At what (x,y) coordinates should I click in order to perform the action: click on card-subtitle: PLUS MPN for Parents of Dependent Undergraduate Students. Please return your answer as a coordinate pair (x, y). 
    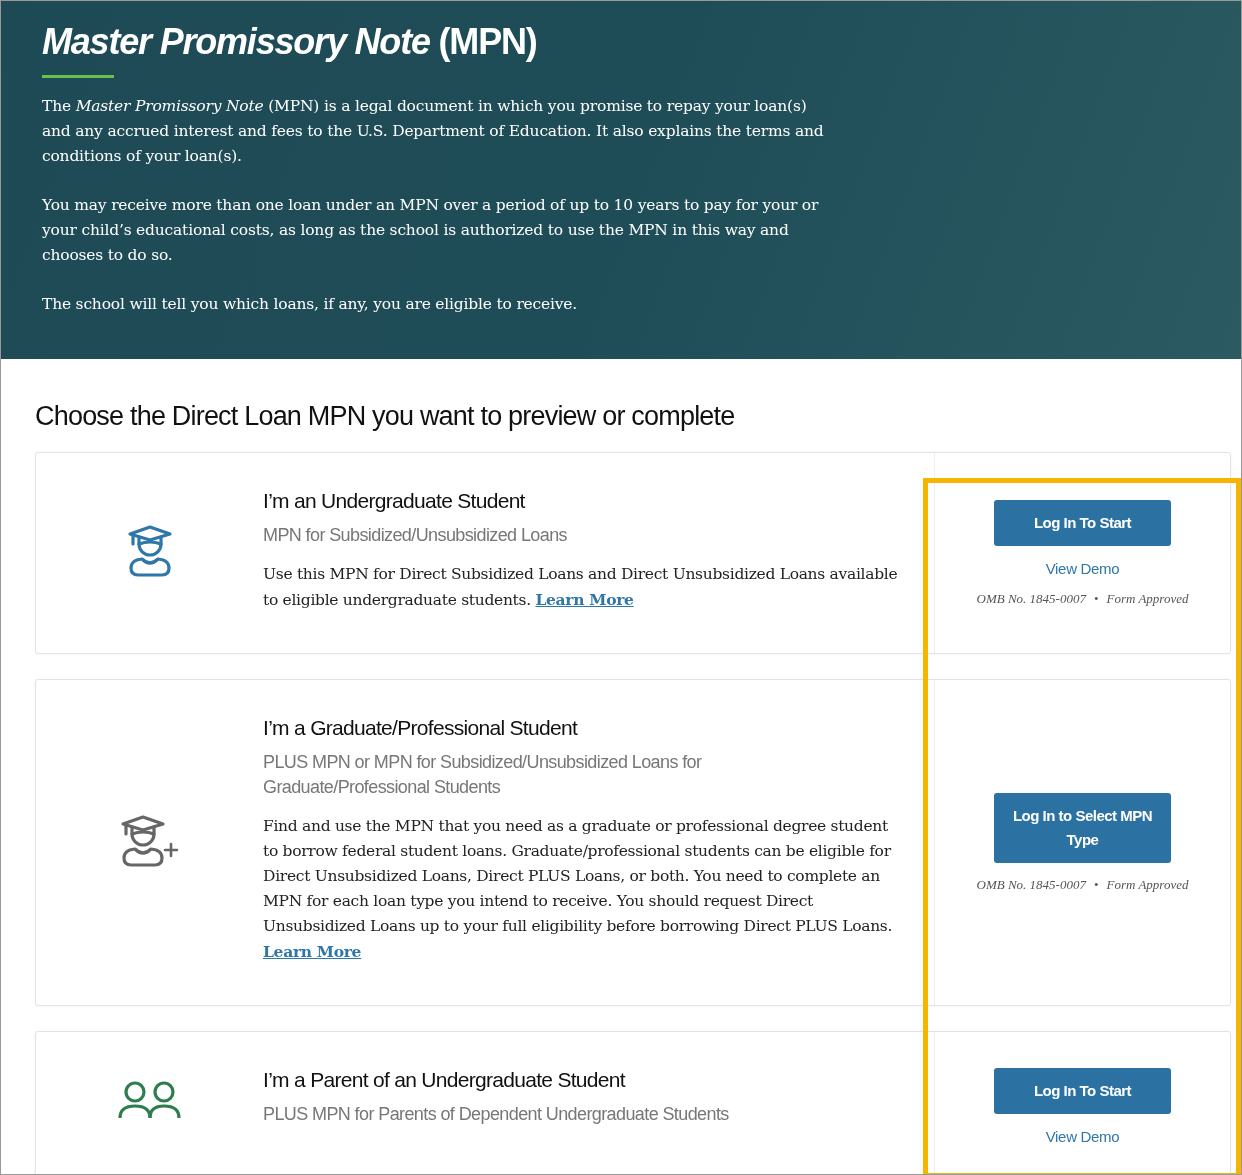
    Looking at the image, I should click on (496, 1114).